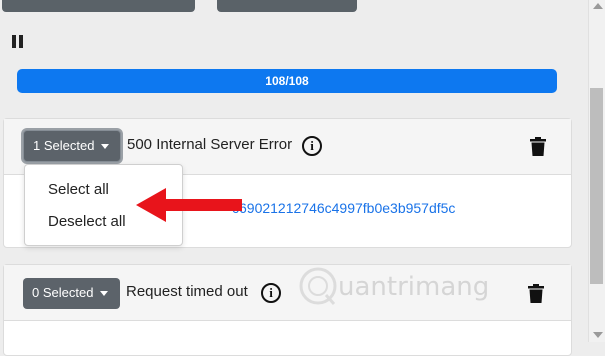 Image resolution: width=605 pixels, height=356 pixels. I want to click on scroll-up-arrow-icon, so click(598, 6).